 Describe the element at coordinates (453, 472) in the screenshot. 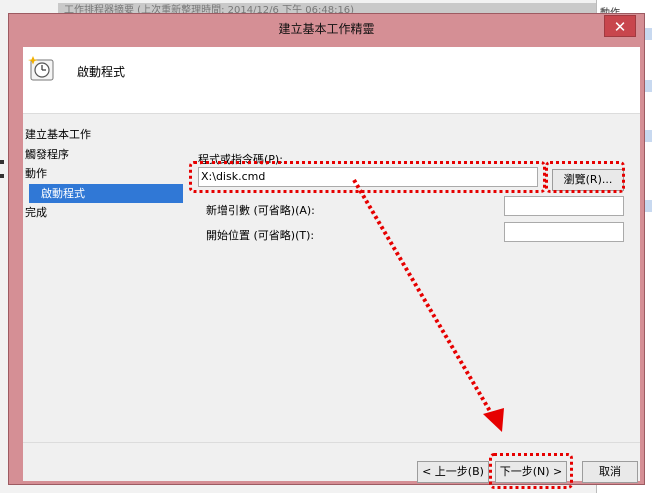

I see `back-button: < 上一步(B)` at that location.